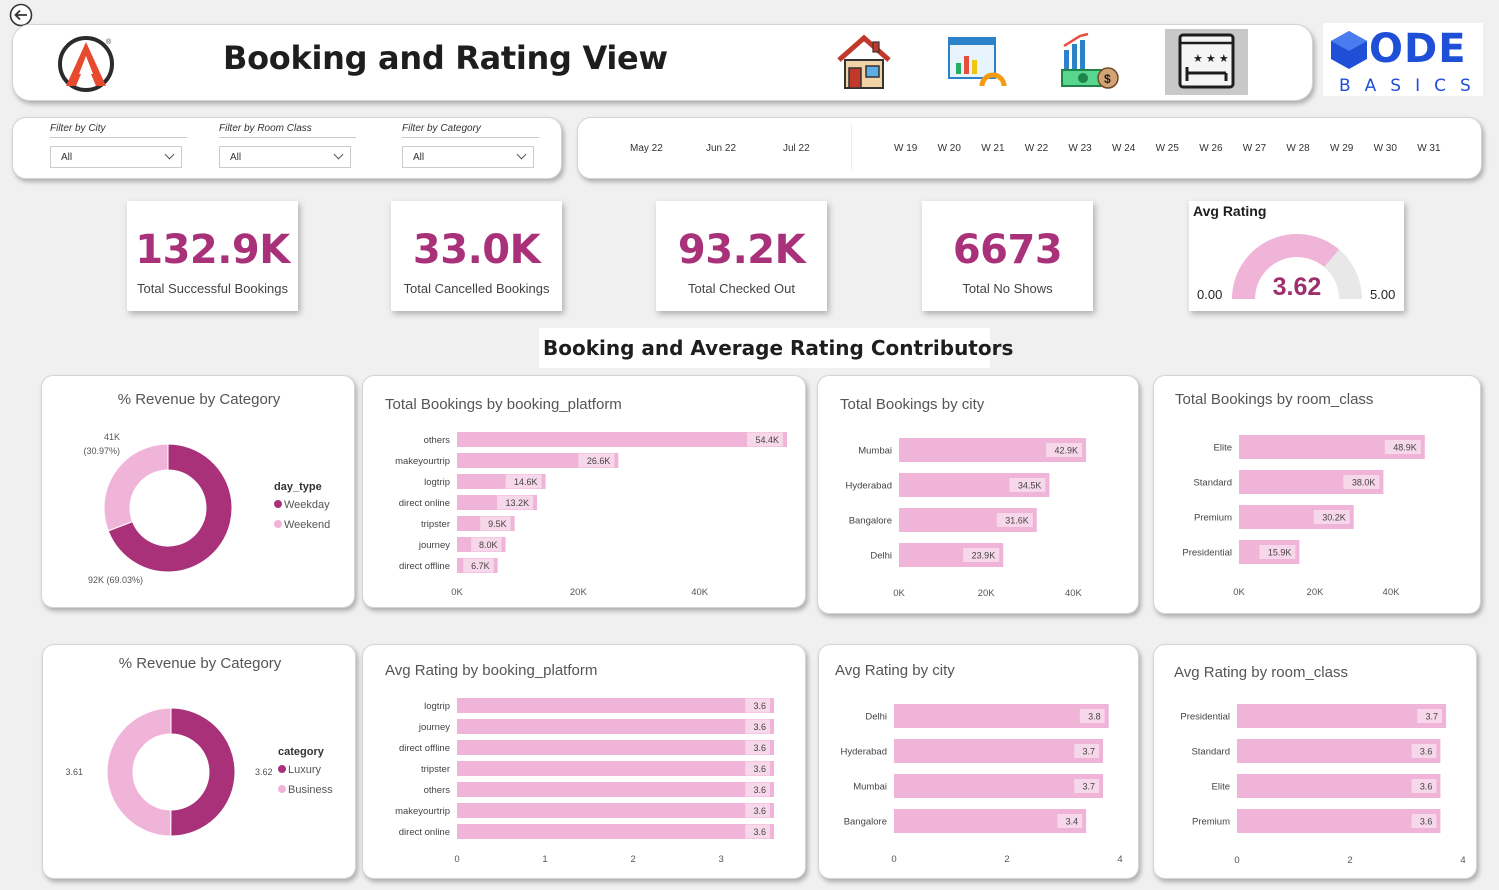 The width and height of the screenshot is (1499, 890). Describe the element at coordinates (1385, 148) in the screenshot. I see `week-slicer-item: W 30` at that location.